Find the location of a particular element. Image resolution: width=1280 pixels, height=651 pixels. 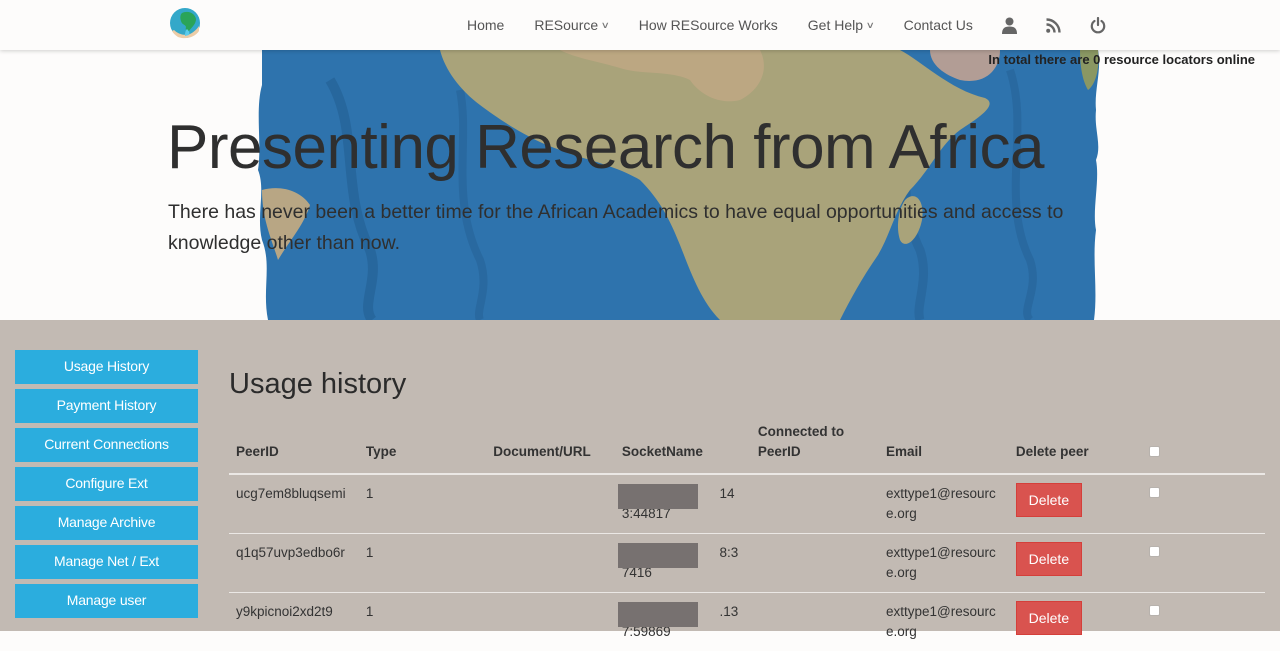

nav-how-it-works-label: How RESource Works is located at coordinates (708, 25).